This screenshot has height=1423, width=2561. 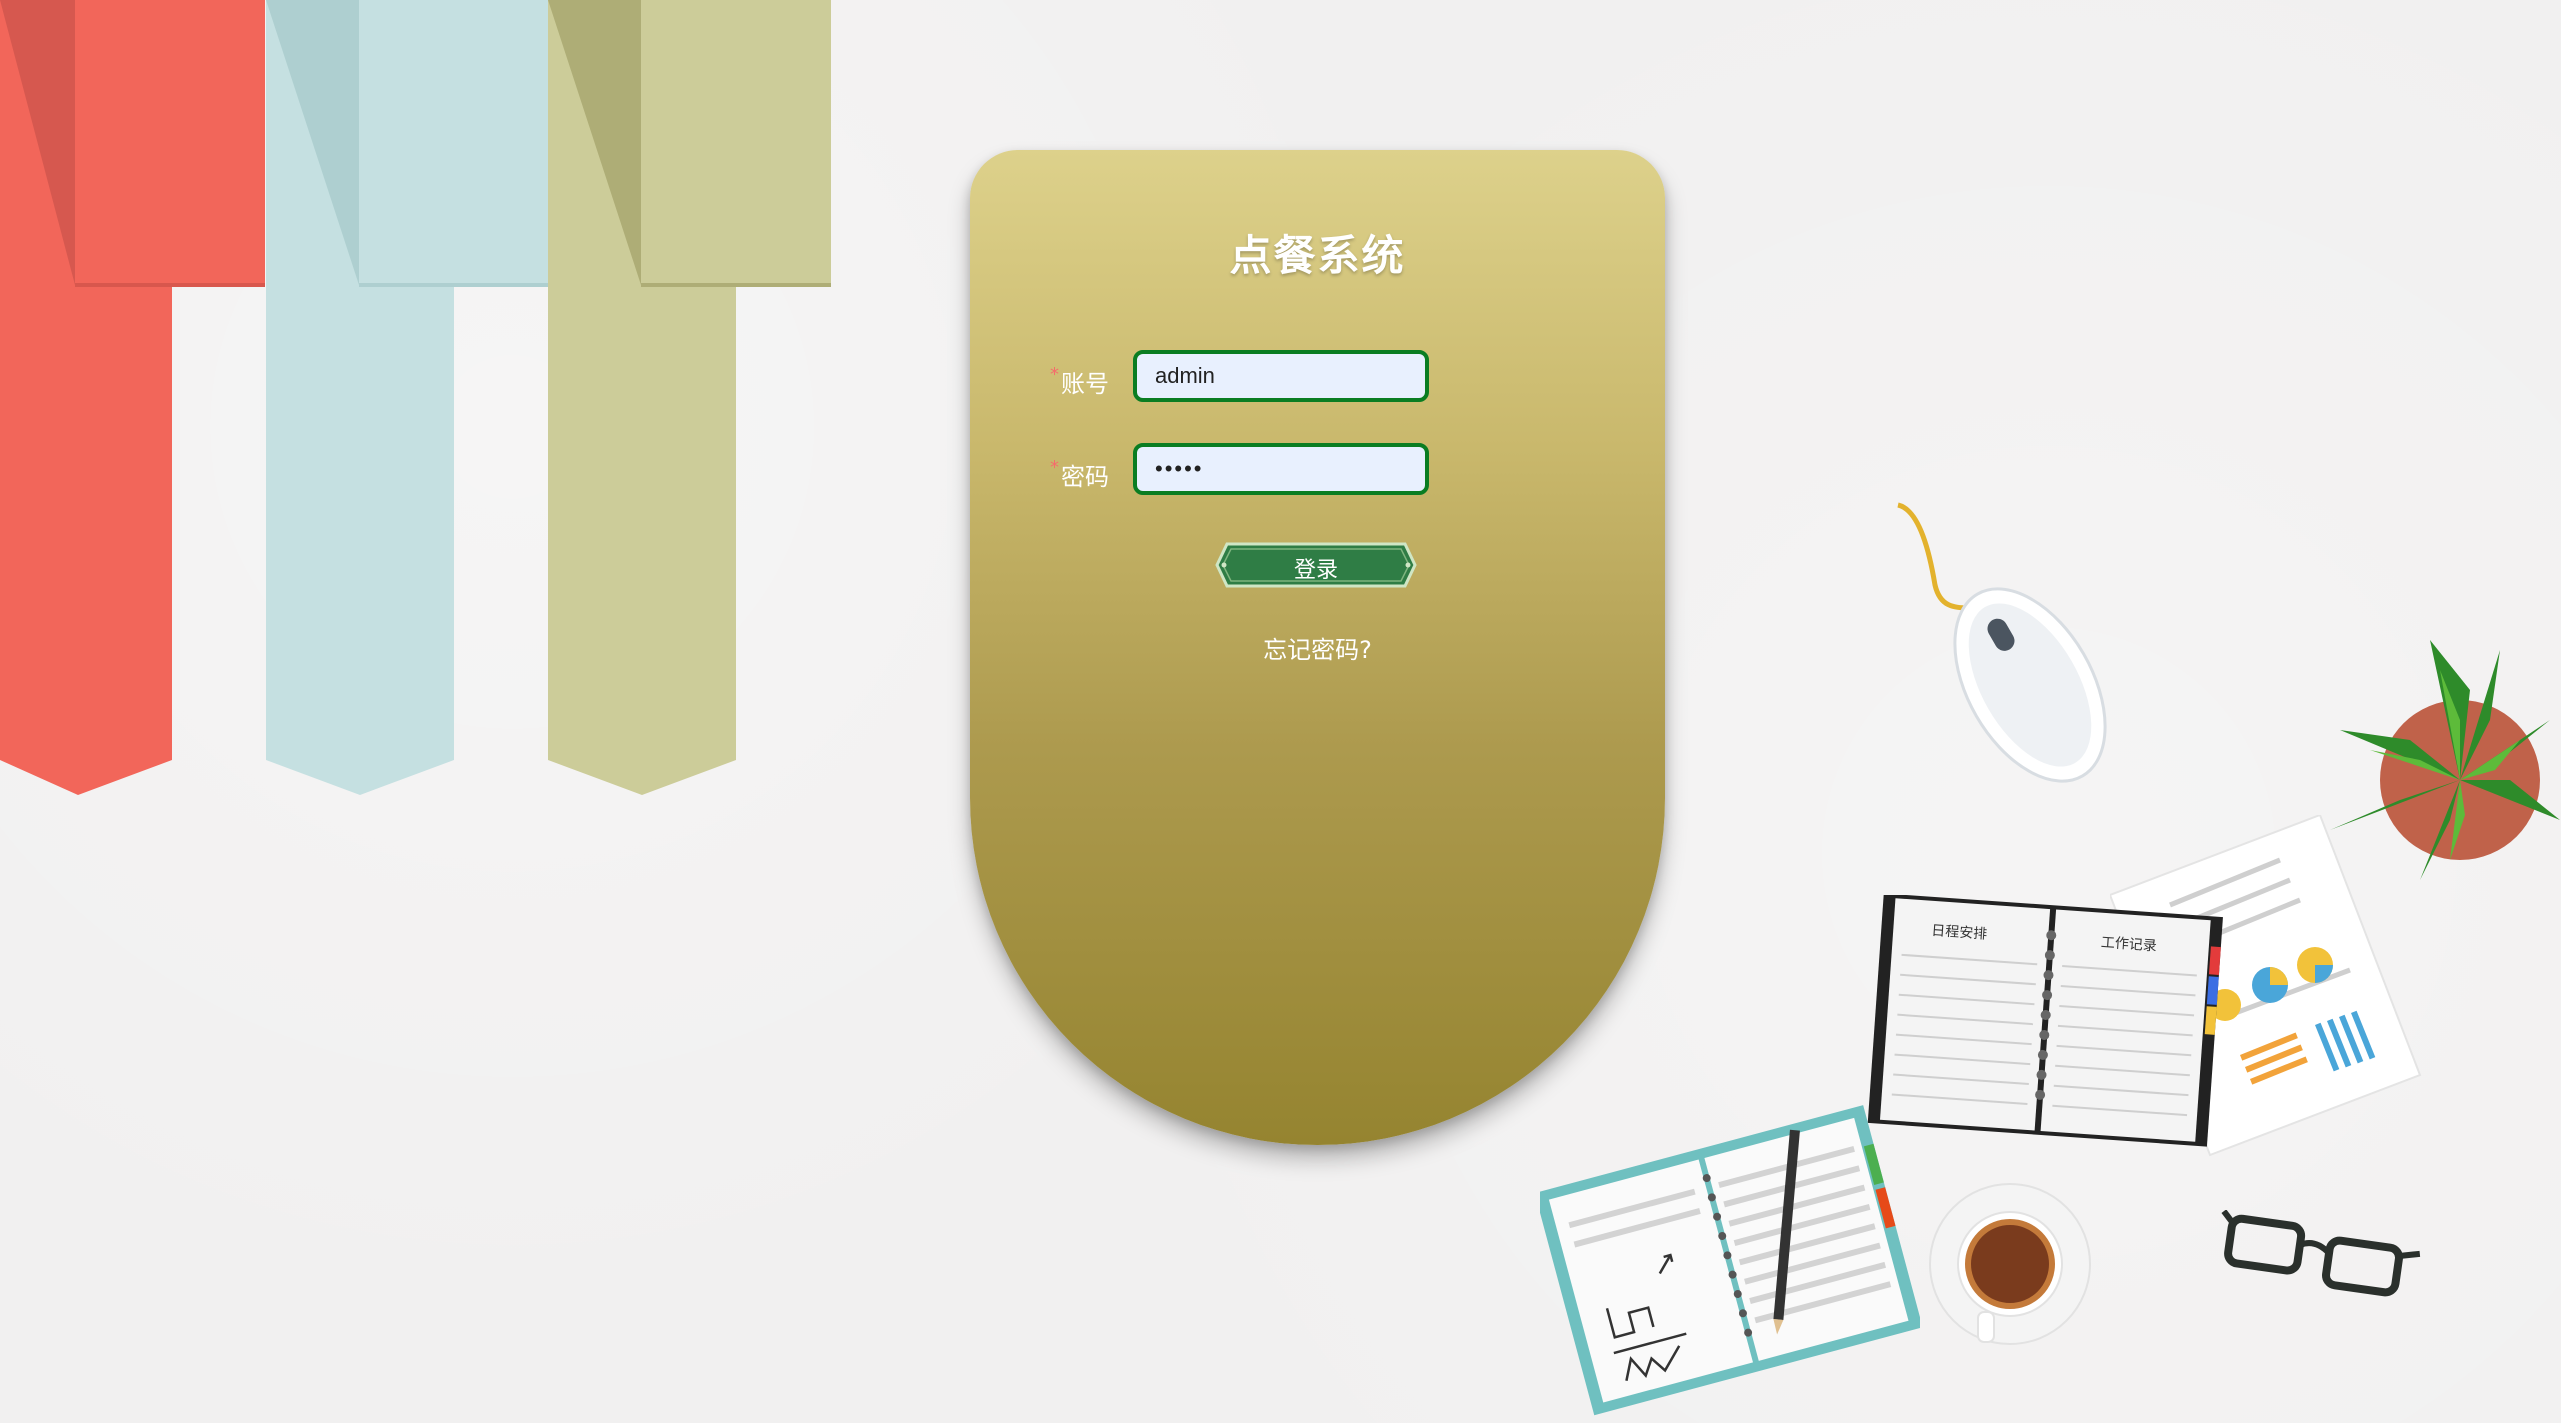 What do you see at coordinates (690, 400) in the screenshot?
I see `ribbon-olive` at bounding box center [690, 400].